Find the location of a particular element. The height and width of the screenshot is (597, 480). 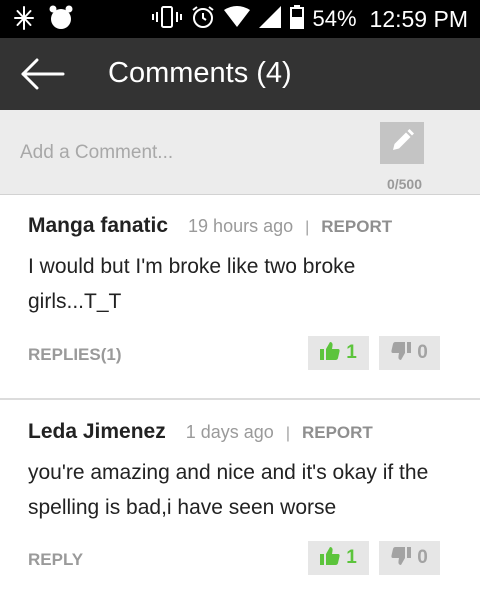

battery-percent: 54% is located at coordinates (334, 18).